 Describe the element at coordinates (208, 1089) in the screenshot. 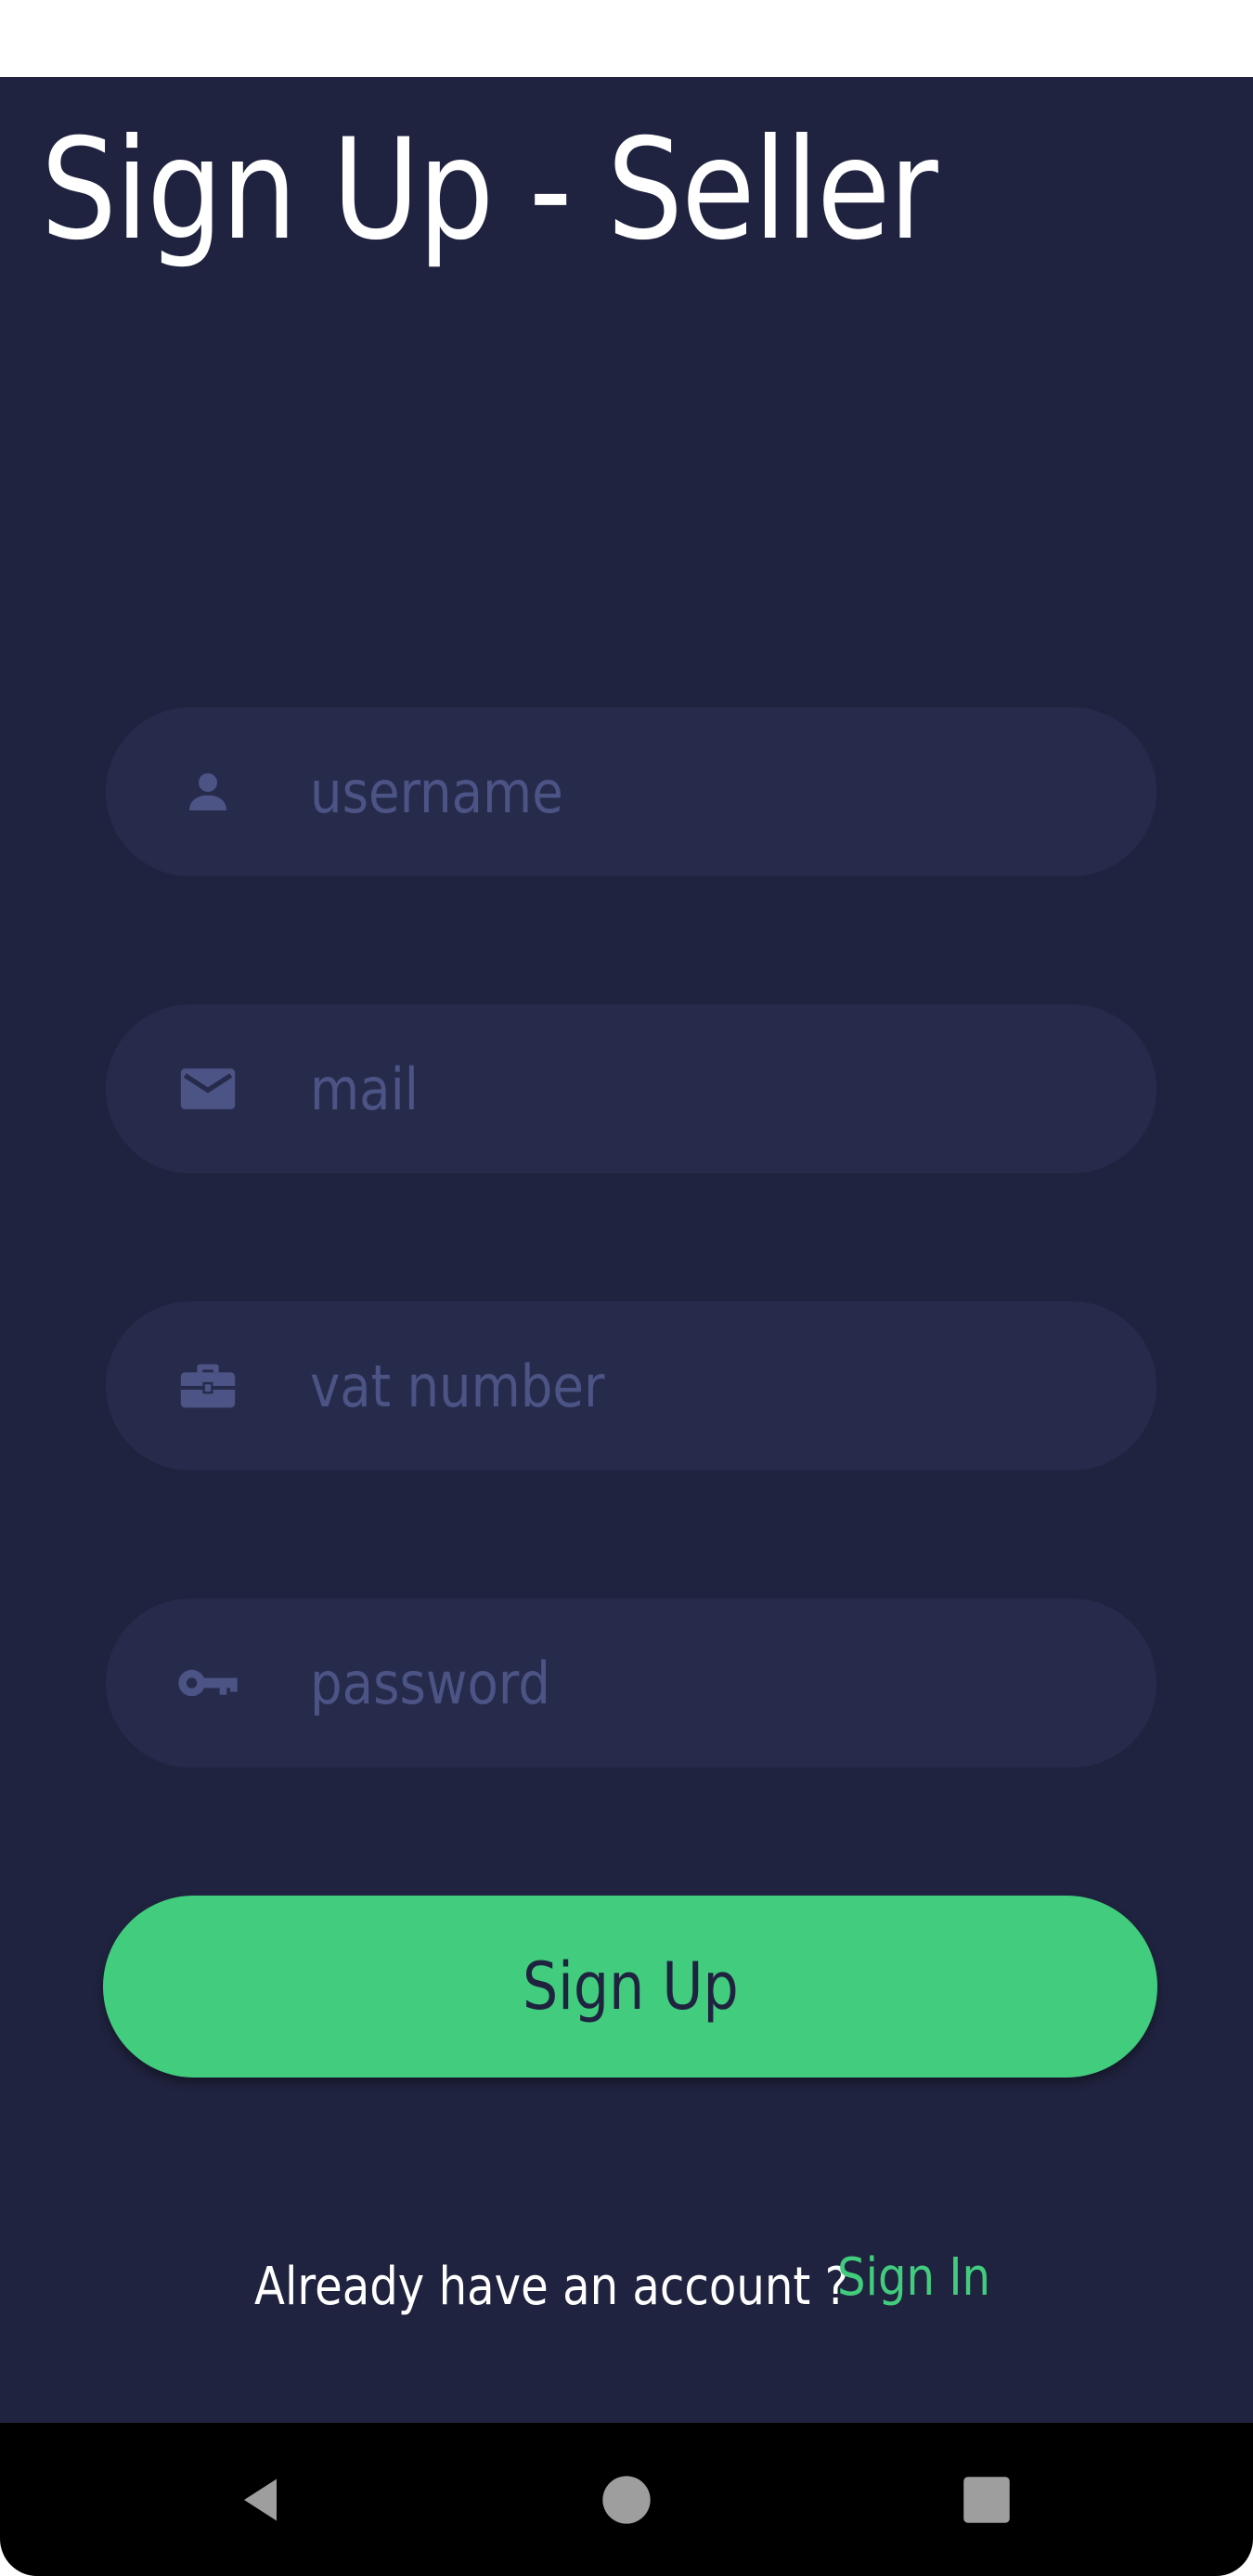

I see `mail-icon` at that location.